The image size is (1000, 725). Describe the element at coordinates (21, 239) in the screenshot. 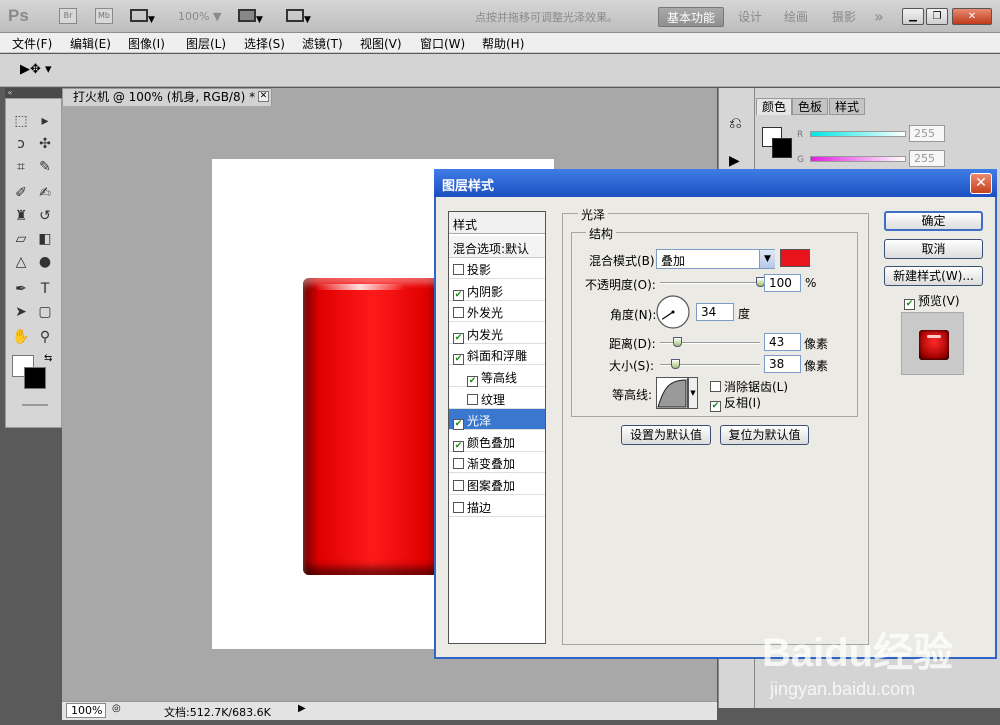

I see `eraser-tool-icon: ▱` at that location.